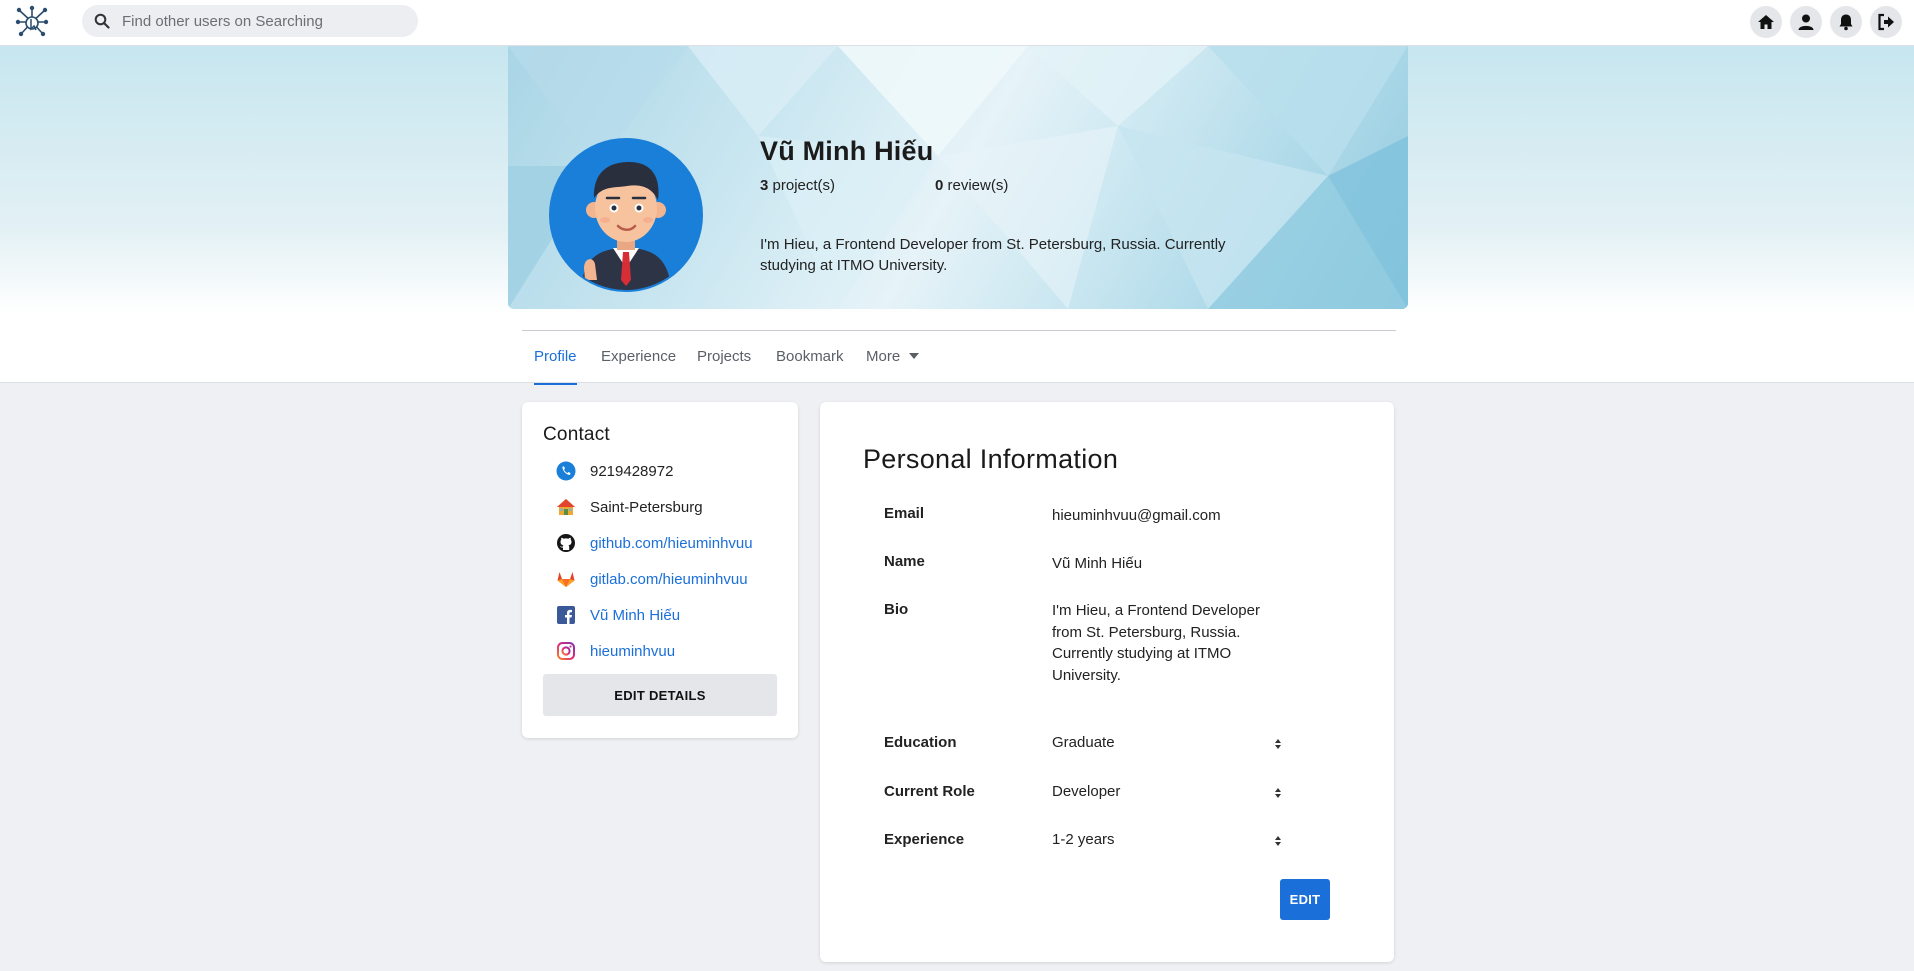 The width and height of the screenshot is (1914, 971). What do you see at coordinates (566, 615) in the screenshot?
I see `facebook-icon` at bounding box center [566, 615].